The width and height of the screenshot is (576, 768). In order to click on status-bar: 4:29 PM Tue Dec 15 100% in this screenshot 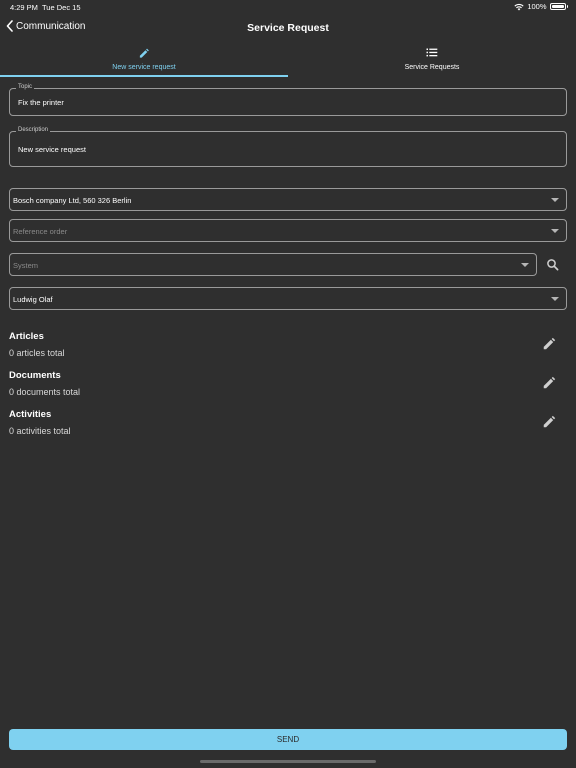, I will do `click(288, 7)`.